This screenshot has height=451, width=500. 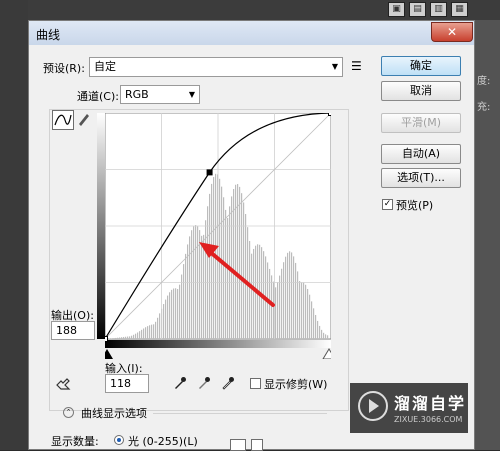 What do you see at coordinates (484, 81) in the screenshot?
I see `panel-label-degree: 度:` at bounding box center [484, 81].